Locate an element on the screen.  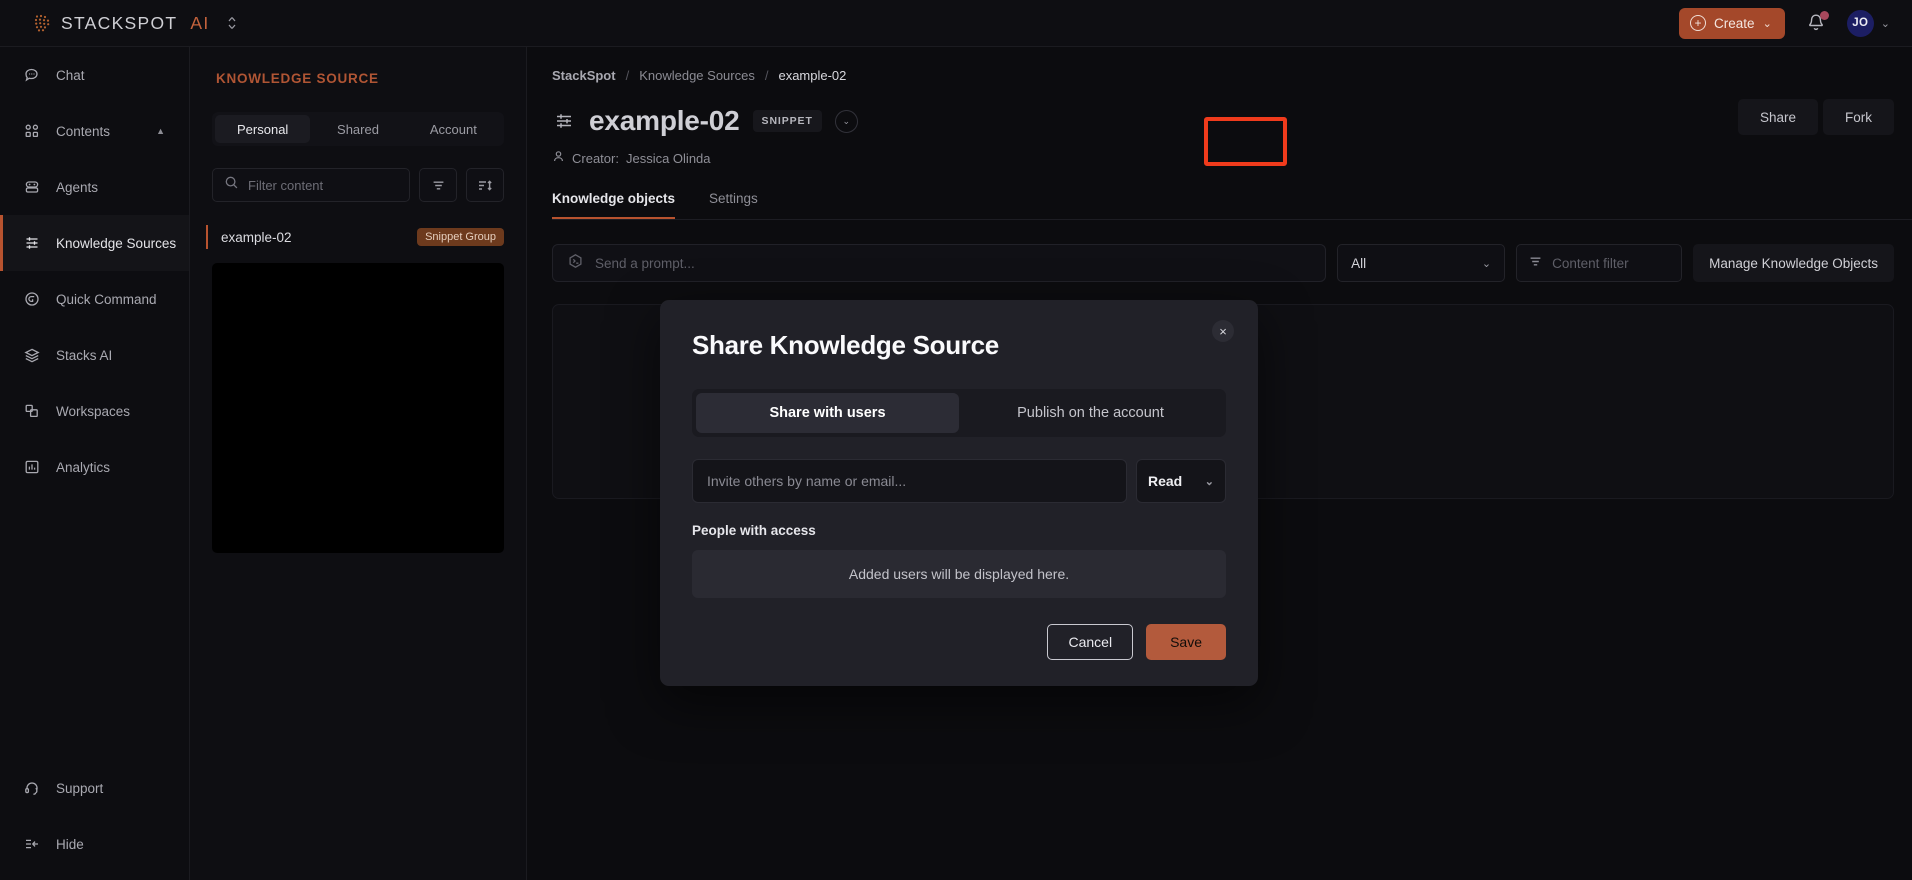
list-item: example-02 Snippet Group is located at coordinates (355, 237).